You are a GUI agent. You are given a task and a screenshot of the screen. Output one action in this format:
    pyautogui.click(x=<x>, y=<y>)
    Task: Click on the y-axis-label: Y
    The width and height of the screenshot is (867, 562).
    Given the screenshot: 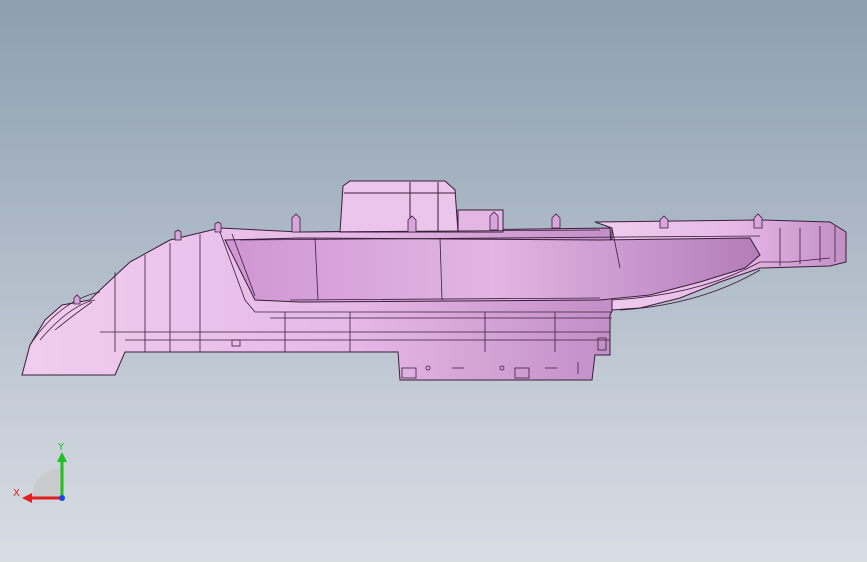 What is the action you would take?
    pyautogui.click(x=61, y=447)
    